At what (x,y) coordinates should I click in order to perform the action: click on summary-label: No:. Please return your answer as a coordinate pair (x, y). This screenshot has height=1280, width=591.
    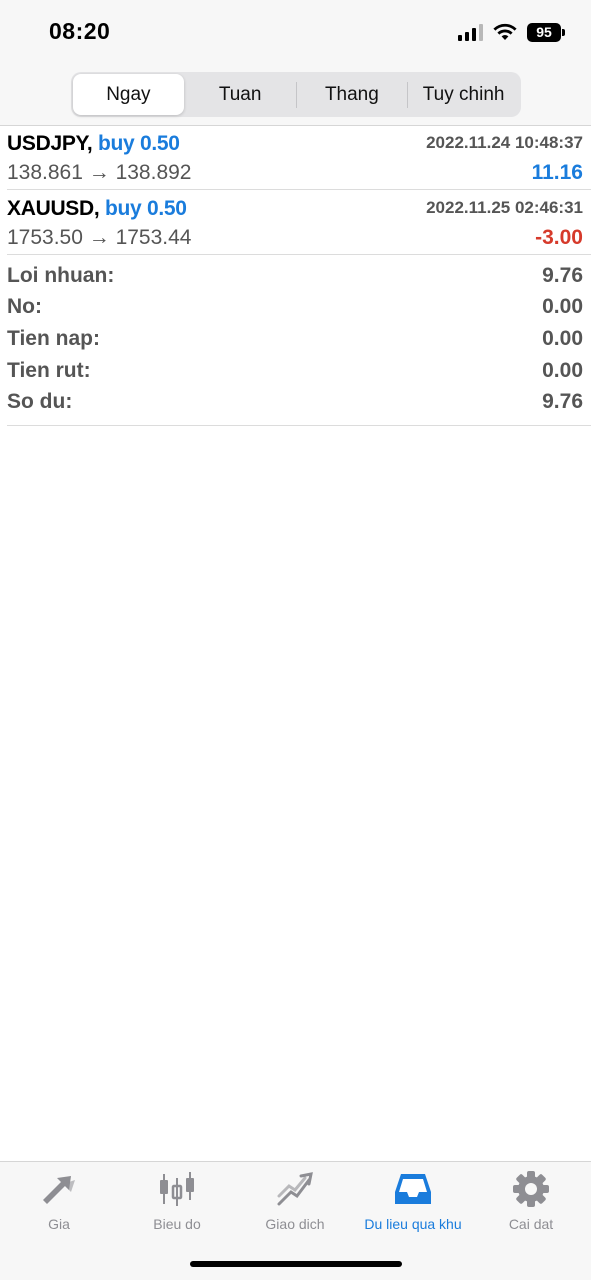
    Looking at the image, I should click on (24, 307).